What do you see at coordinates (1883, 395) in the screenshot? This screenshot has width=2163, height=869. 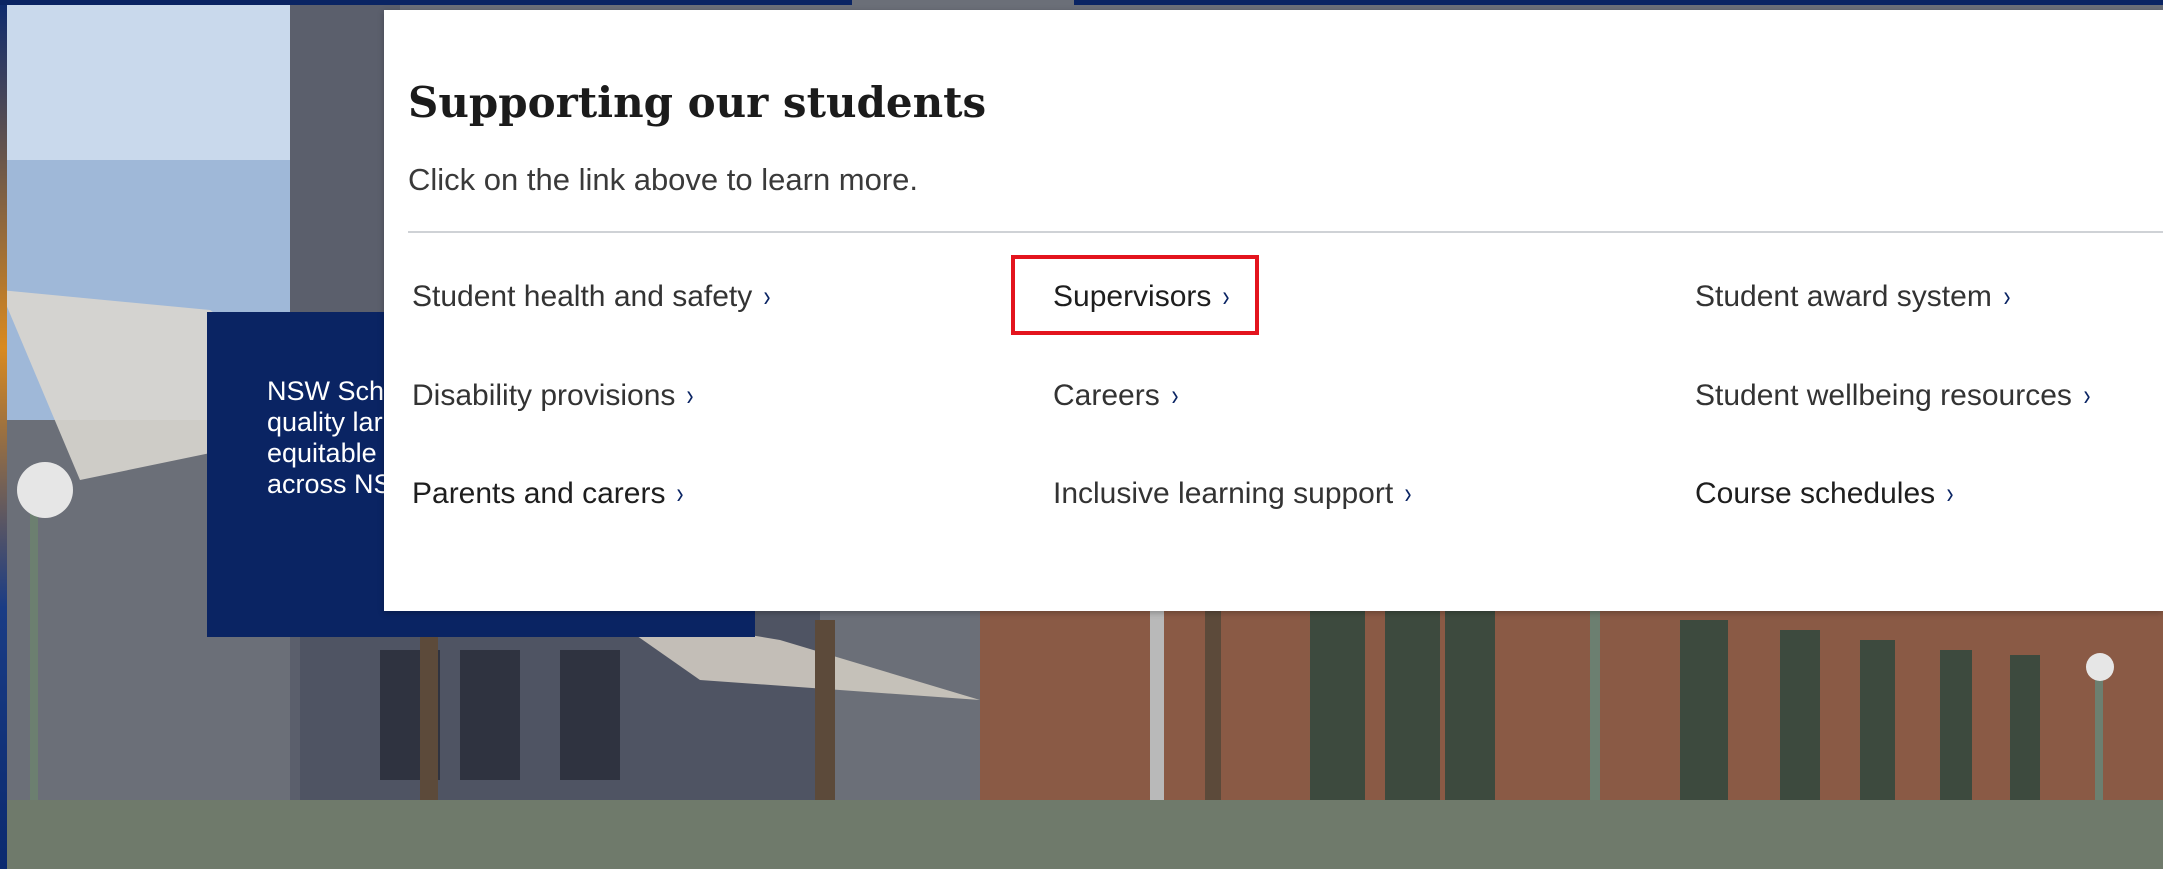 I see `menu-link-label: Student wellbeing resources` at bounding box center [1883, 395].